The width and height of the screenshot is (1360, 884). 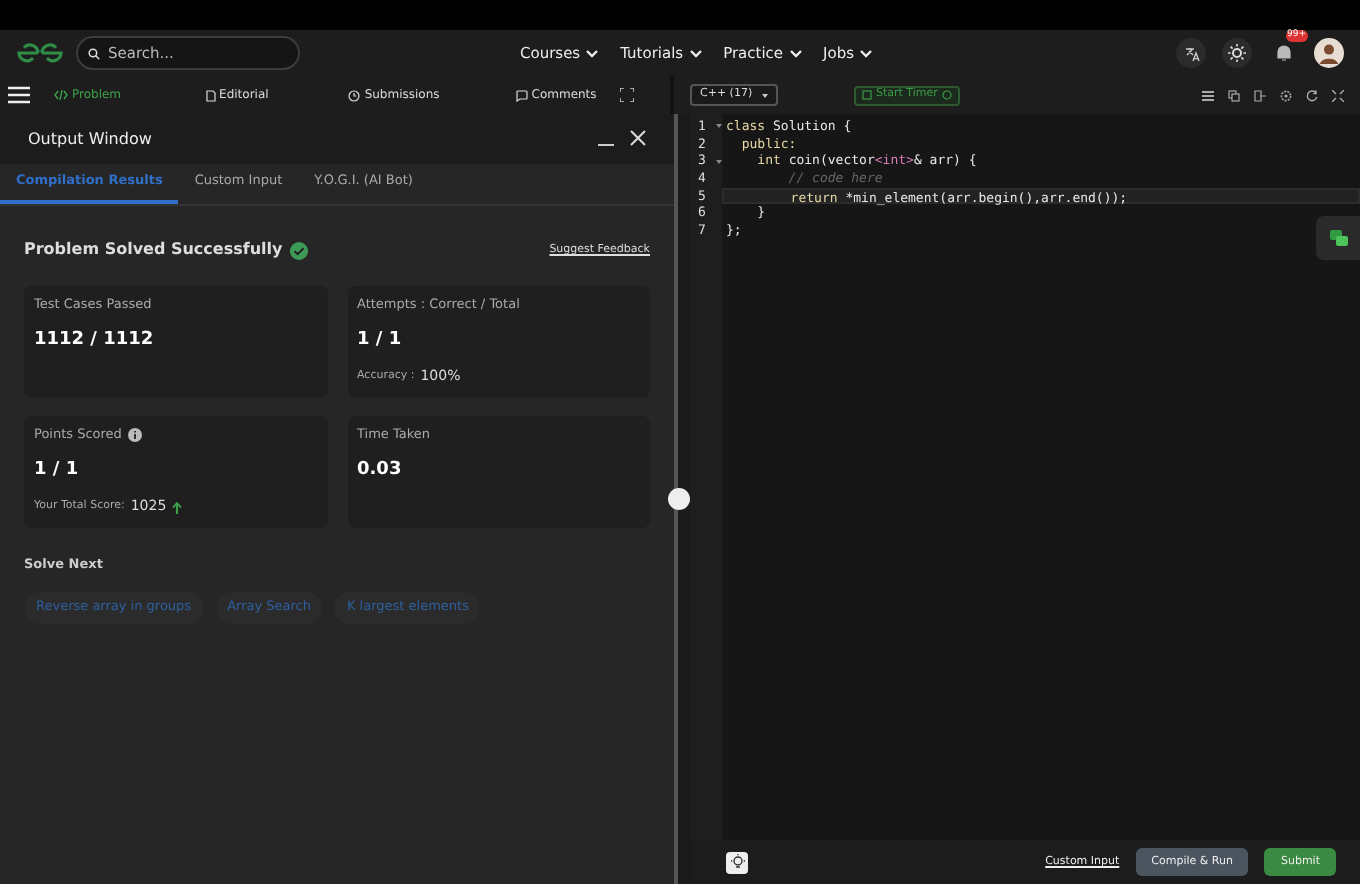 I want to click on timer-icon, so click(x=867, y=95).